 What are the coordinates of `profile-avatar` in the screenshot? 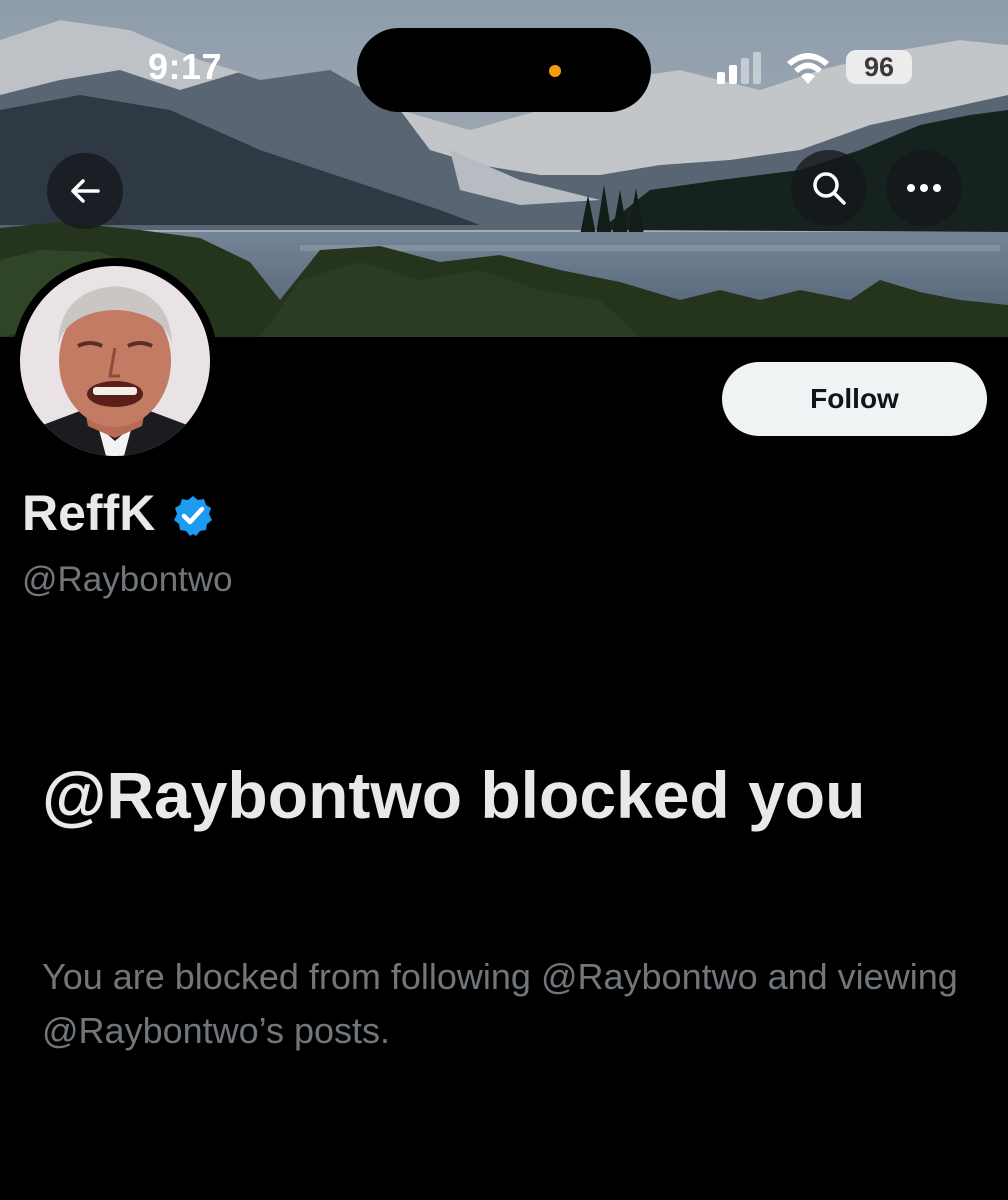 It's located at (115, 361).